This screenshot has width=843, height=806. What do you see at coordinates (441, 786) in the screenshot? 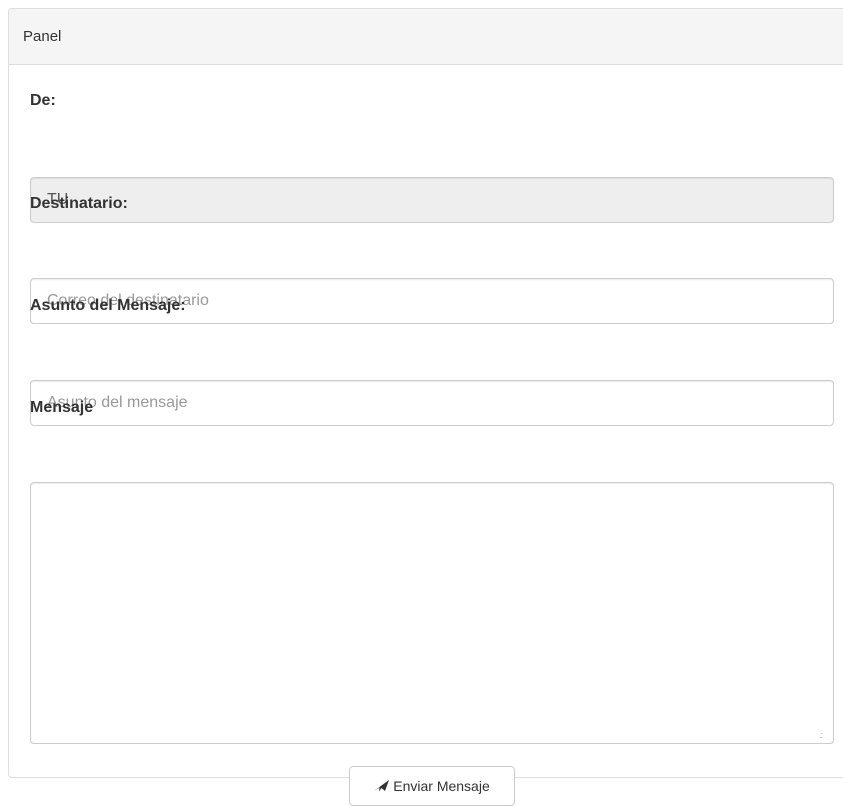
I see `send-button-label: Enviar Mensaje` at bounding box center [441, 786].